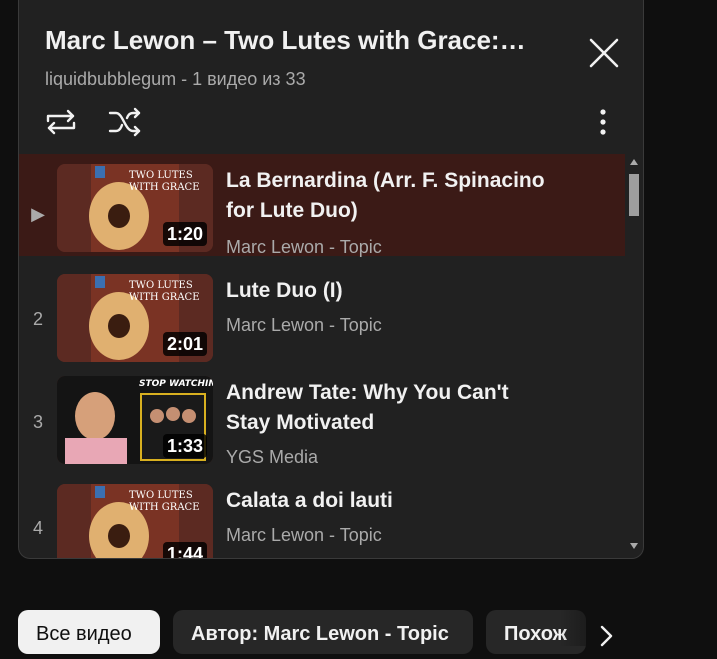 The height and width of the screenshot is (659, 717). I want to click on video-title: Calata a doi lauti, so click(391, 501).